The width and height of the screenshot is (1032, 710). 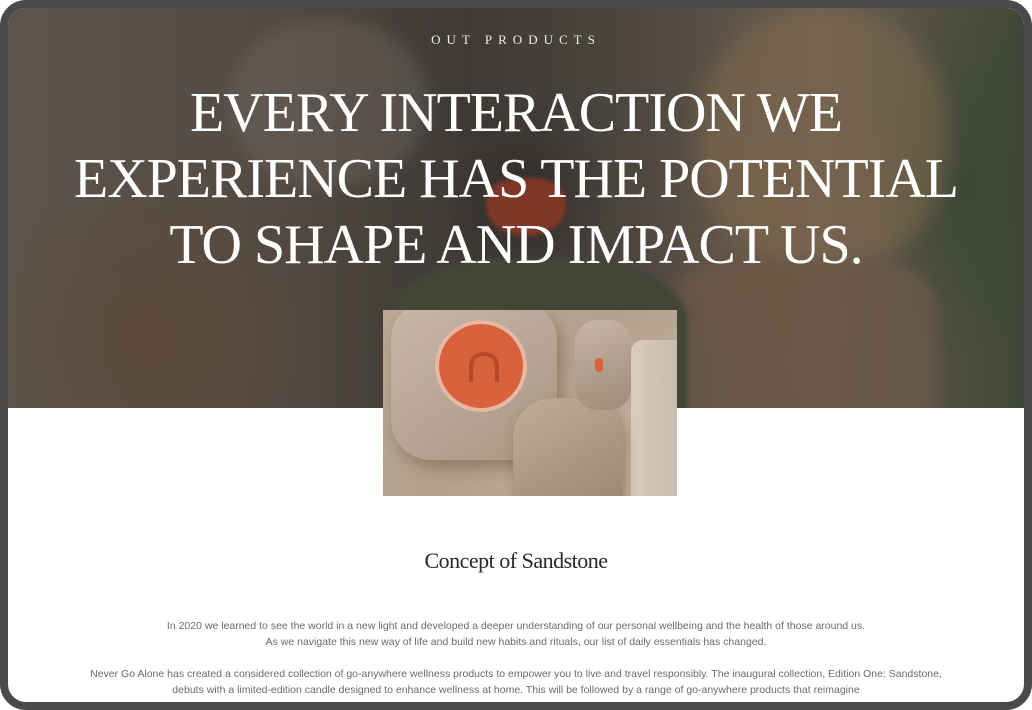 I want to click on product-bottle, so click(x=568, y=447).